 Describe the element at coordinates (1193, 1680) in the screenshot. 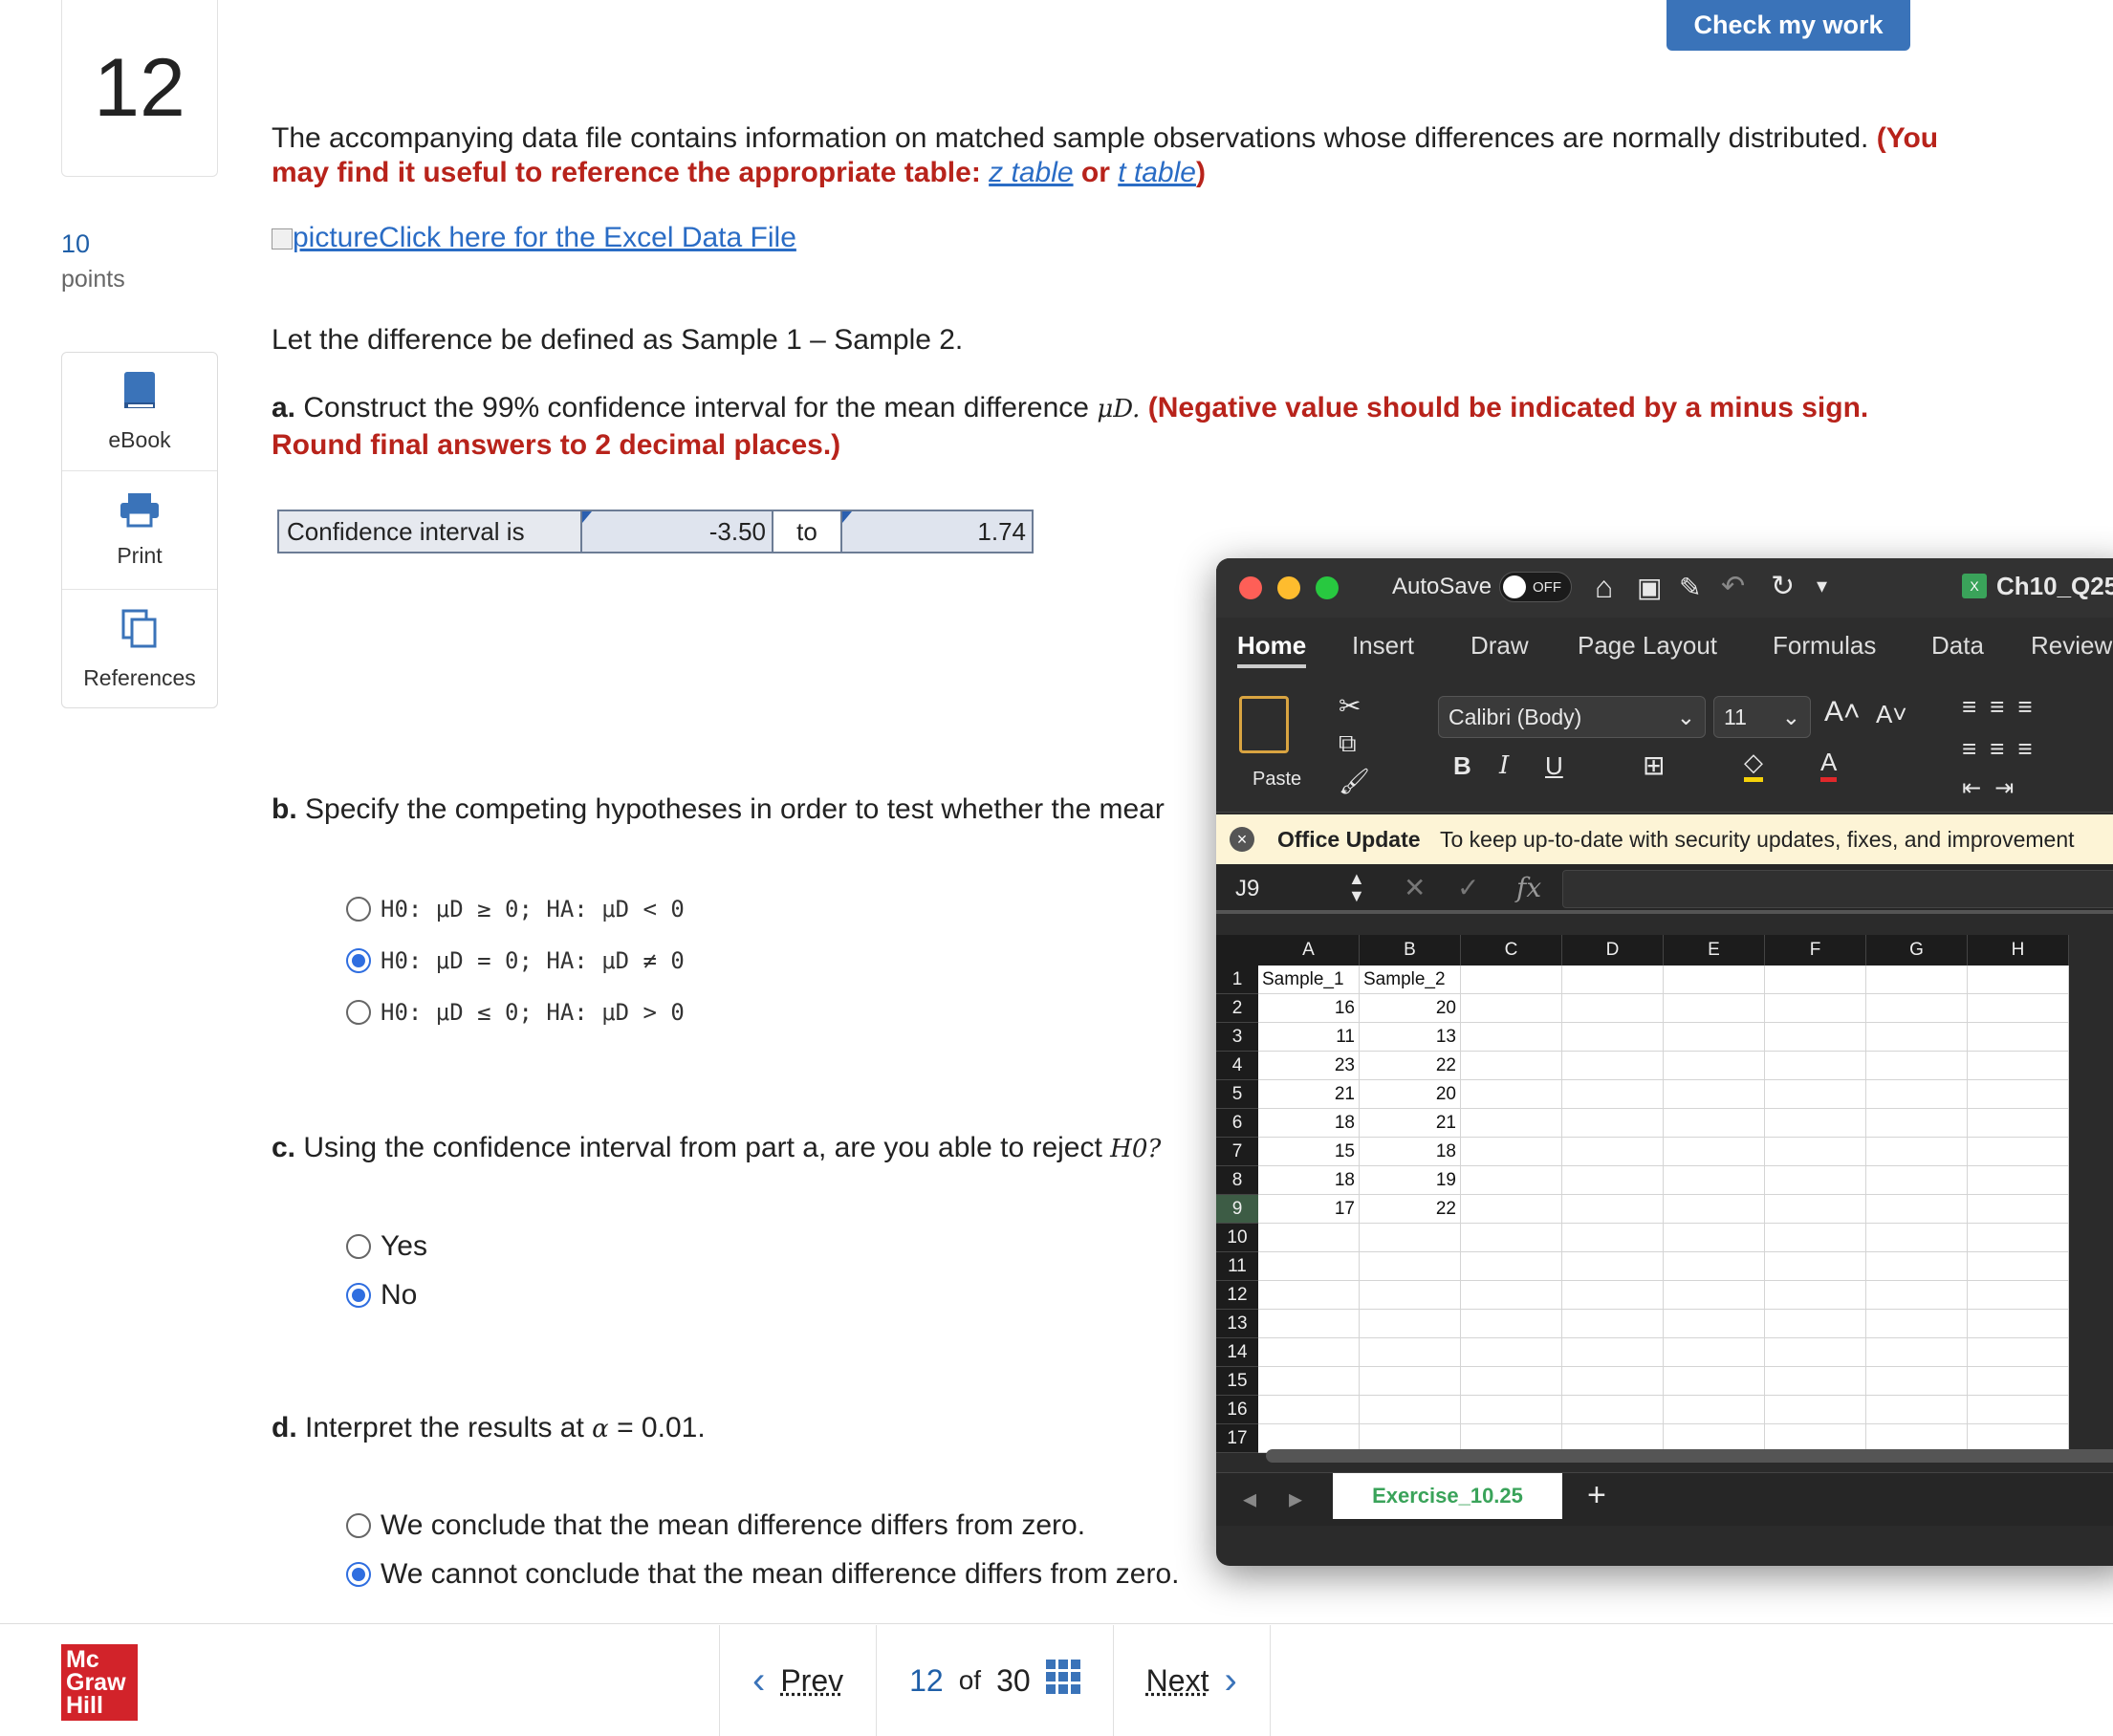

I see `next-button: Next ›` at that location.